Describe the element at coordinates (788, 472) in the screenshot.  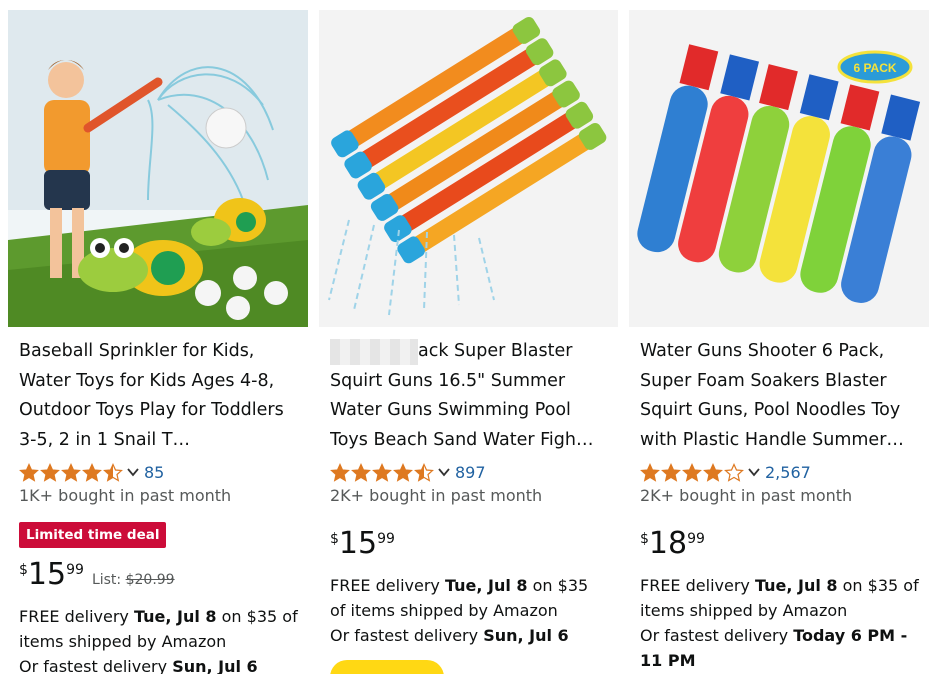
I see `review-count-link: 2,567` at that location.